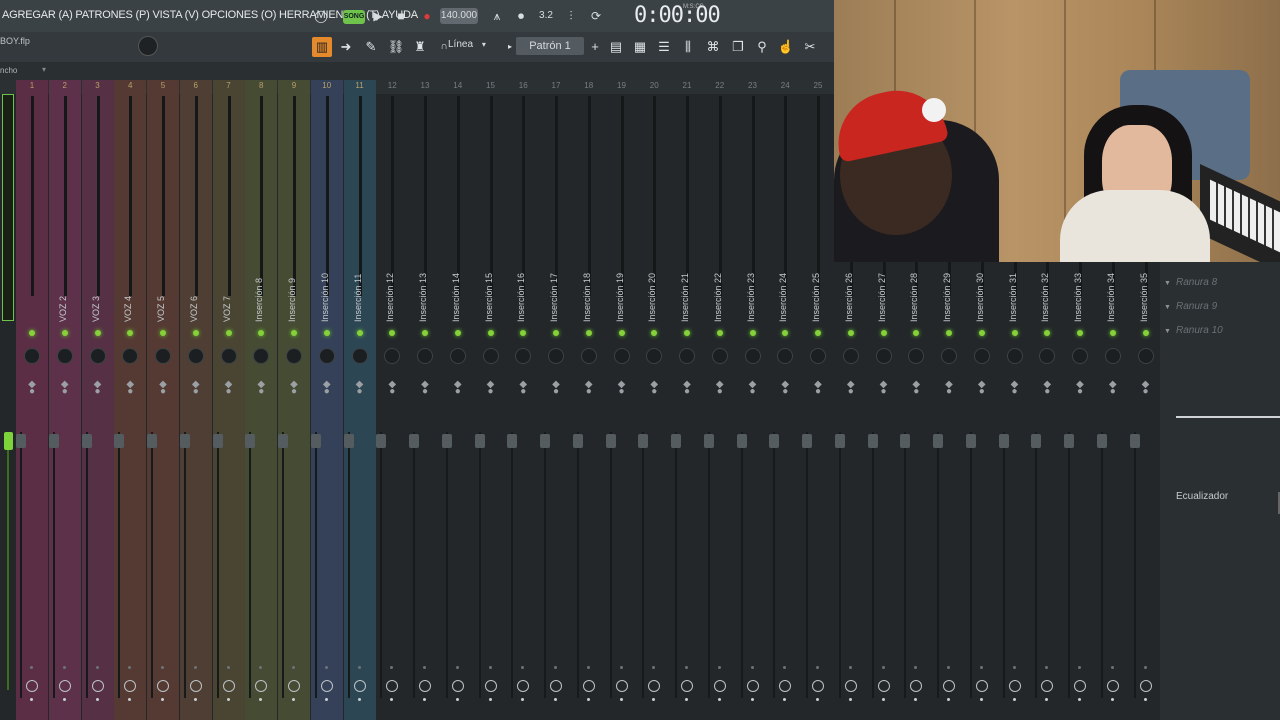 Image resolution: width=1280 pixels, height=720 pixels. Describe the element at coordinates (196, 309) in the screenshot. I see `track-name: VOZ 6` at that location.